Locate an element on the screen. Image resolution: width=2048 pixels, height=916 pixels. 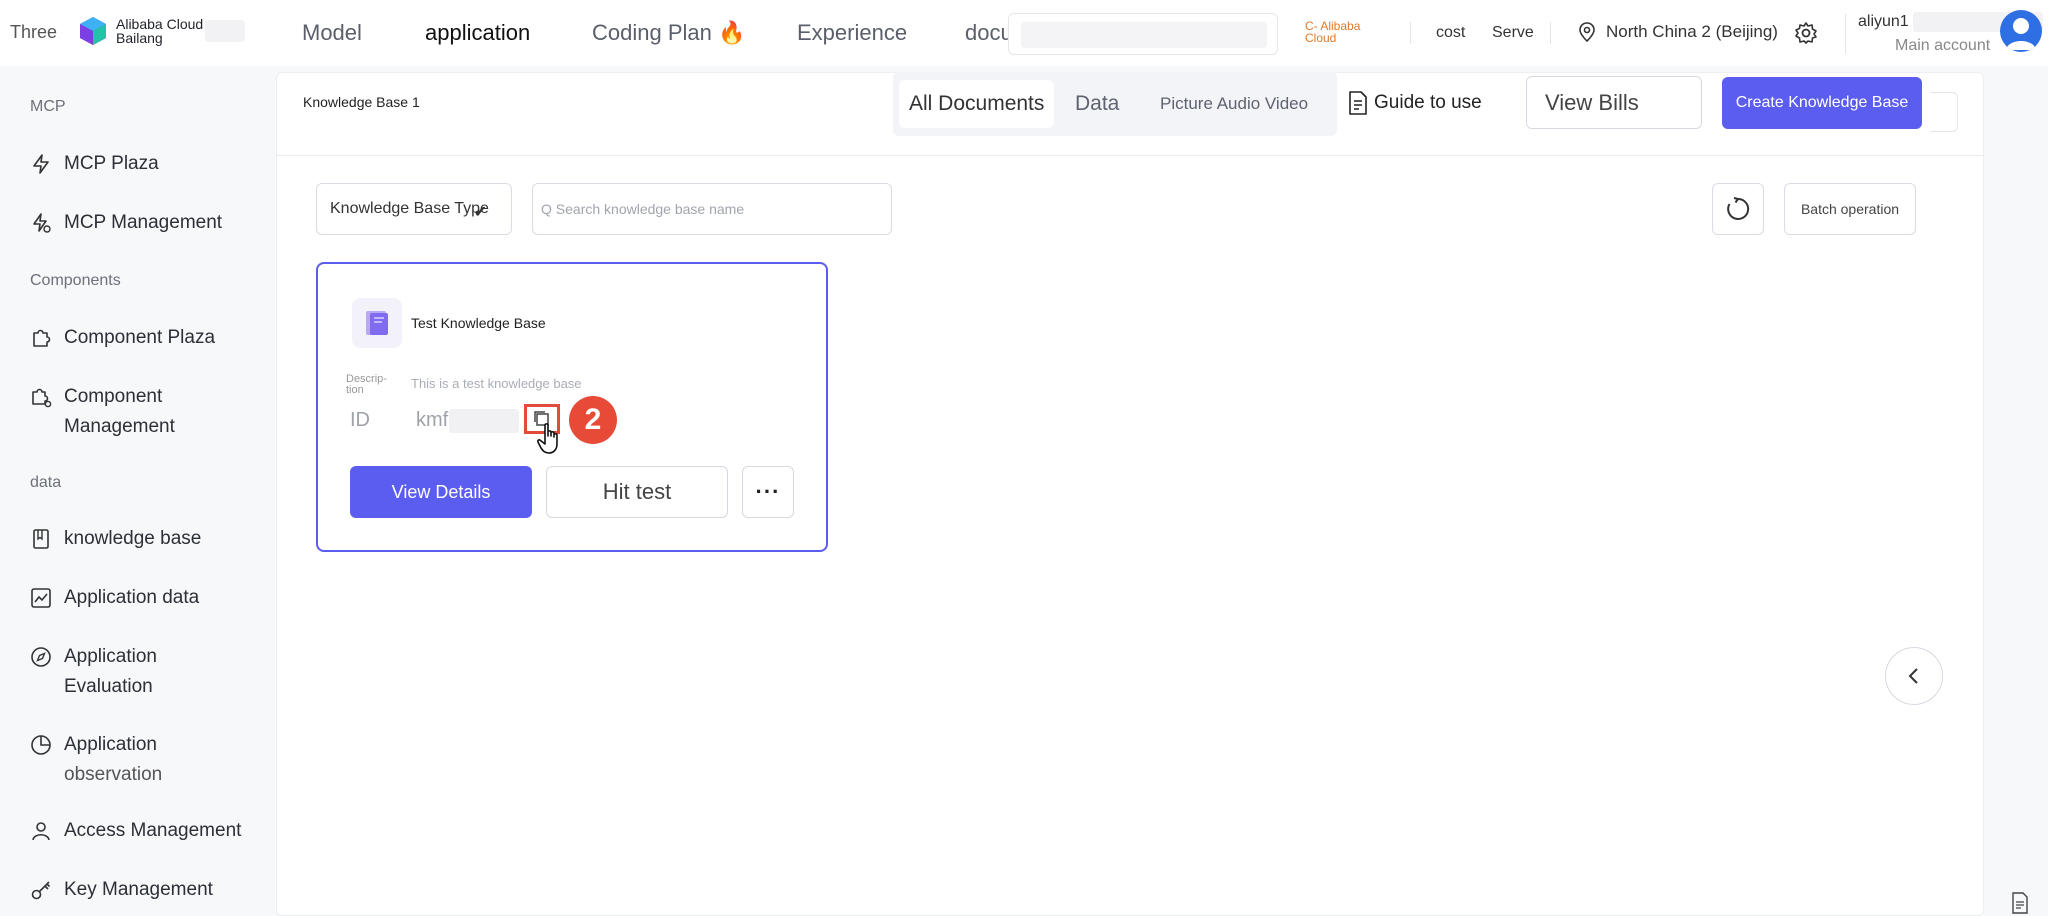
brand-name-line2: Bailang is located at coordinates (139, 38).